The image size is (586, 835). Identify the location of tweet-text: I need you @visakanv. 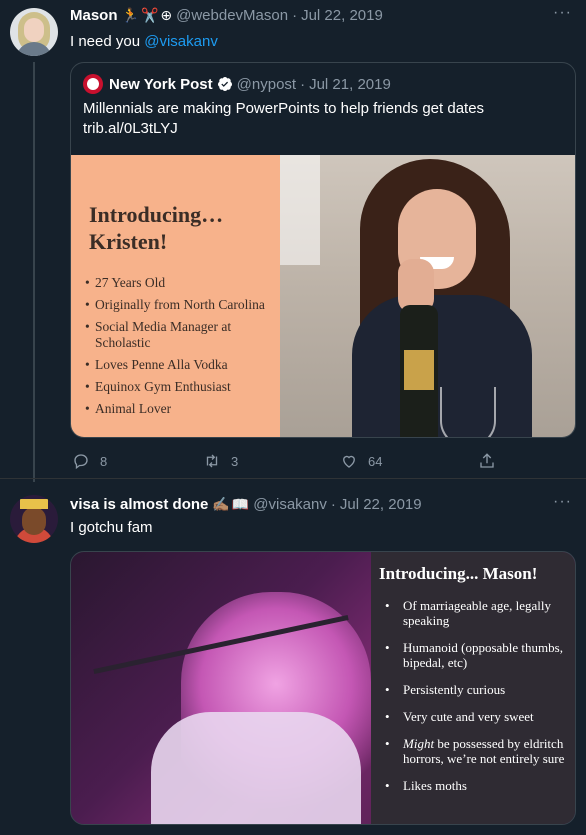
(144, 41).